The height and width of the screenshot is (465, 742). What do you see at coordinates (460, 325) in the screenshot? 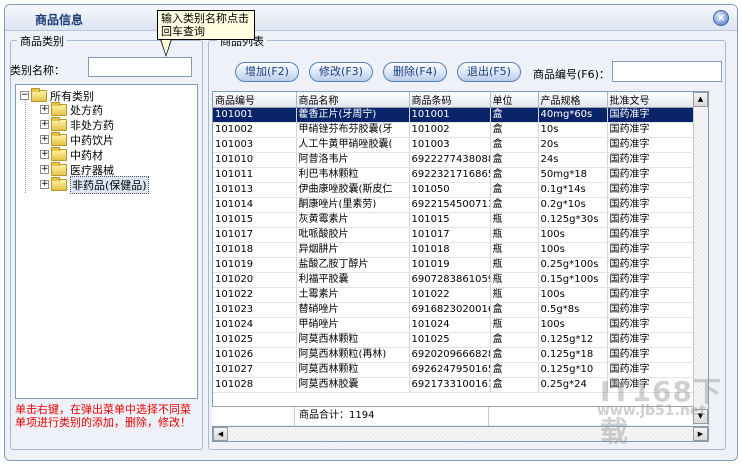
I see `table-row: 101024 甲硝唑片 101024 瓶 100s 国药准字` at bounding box center [460, 325].